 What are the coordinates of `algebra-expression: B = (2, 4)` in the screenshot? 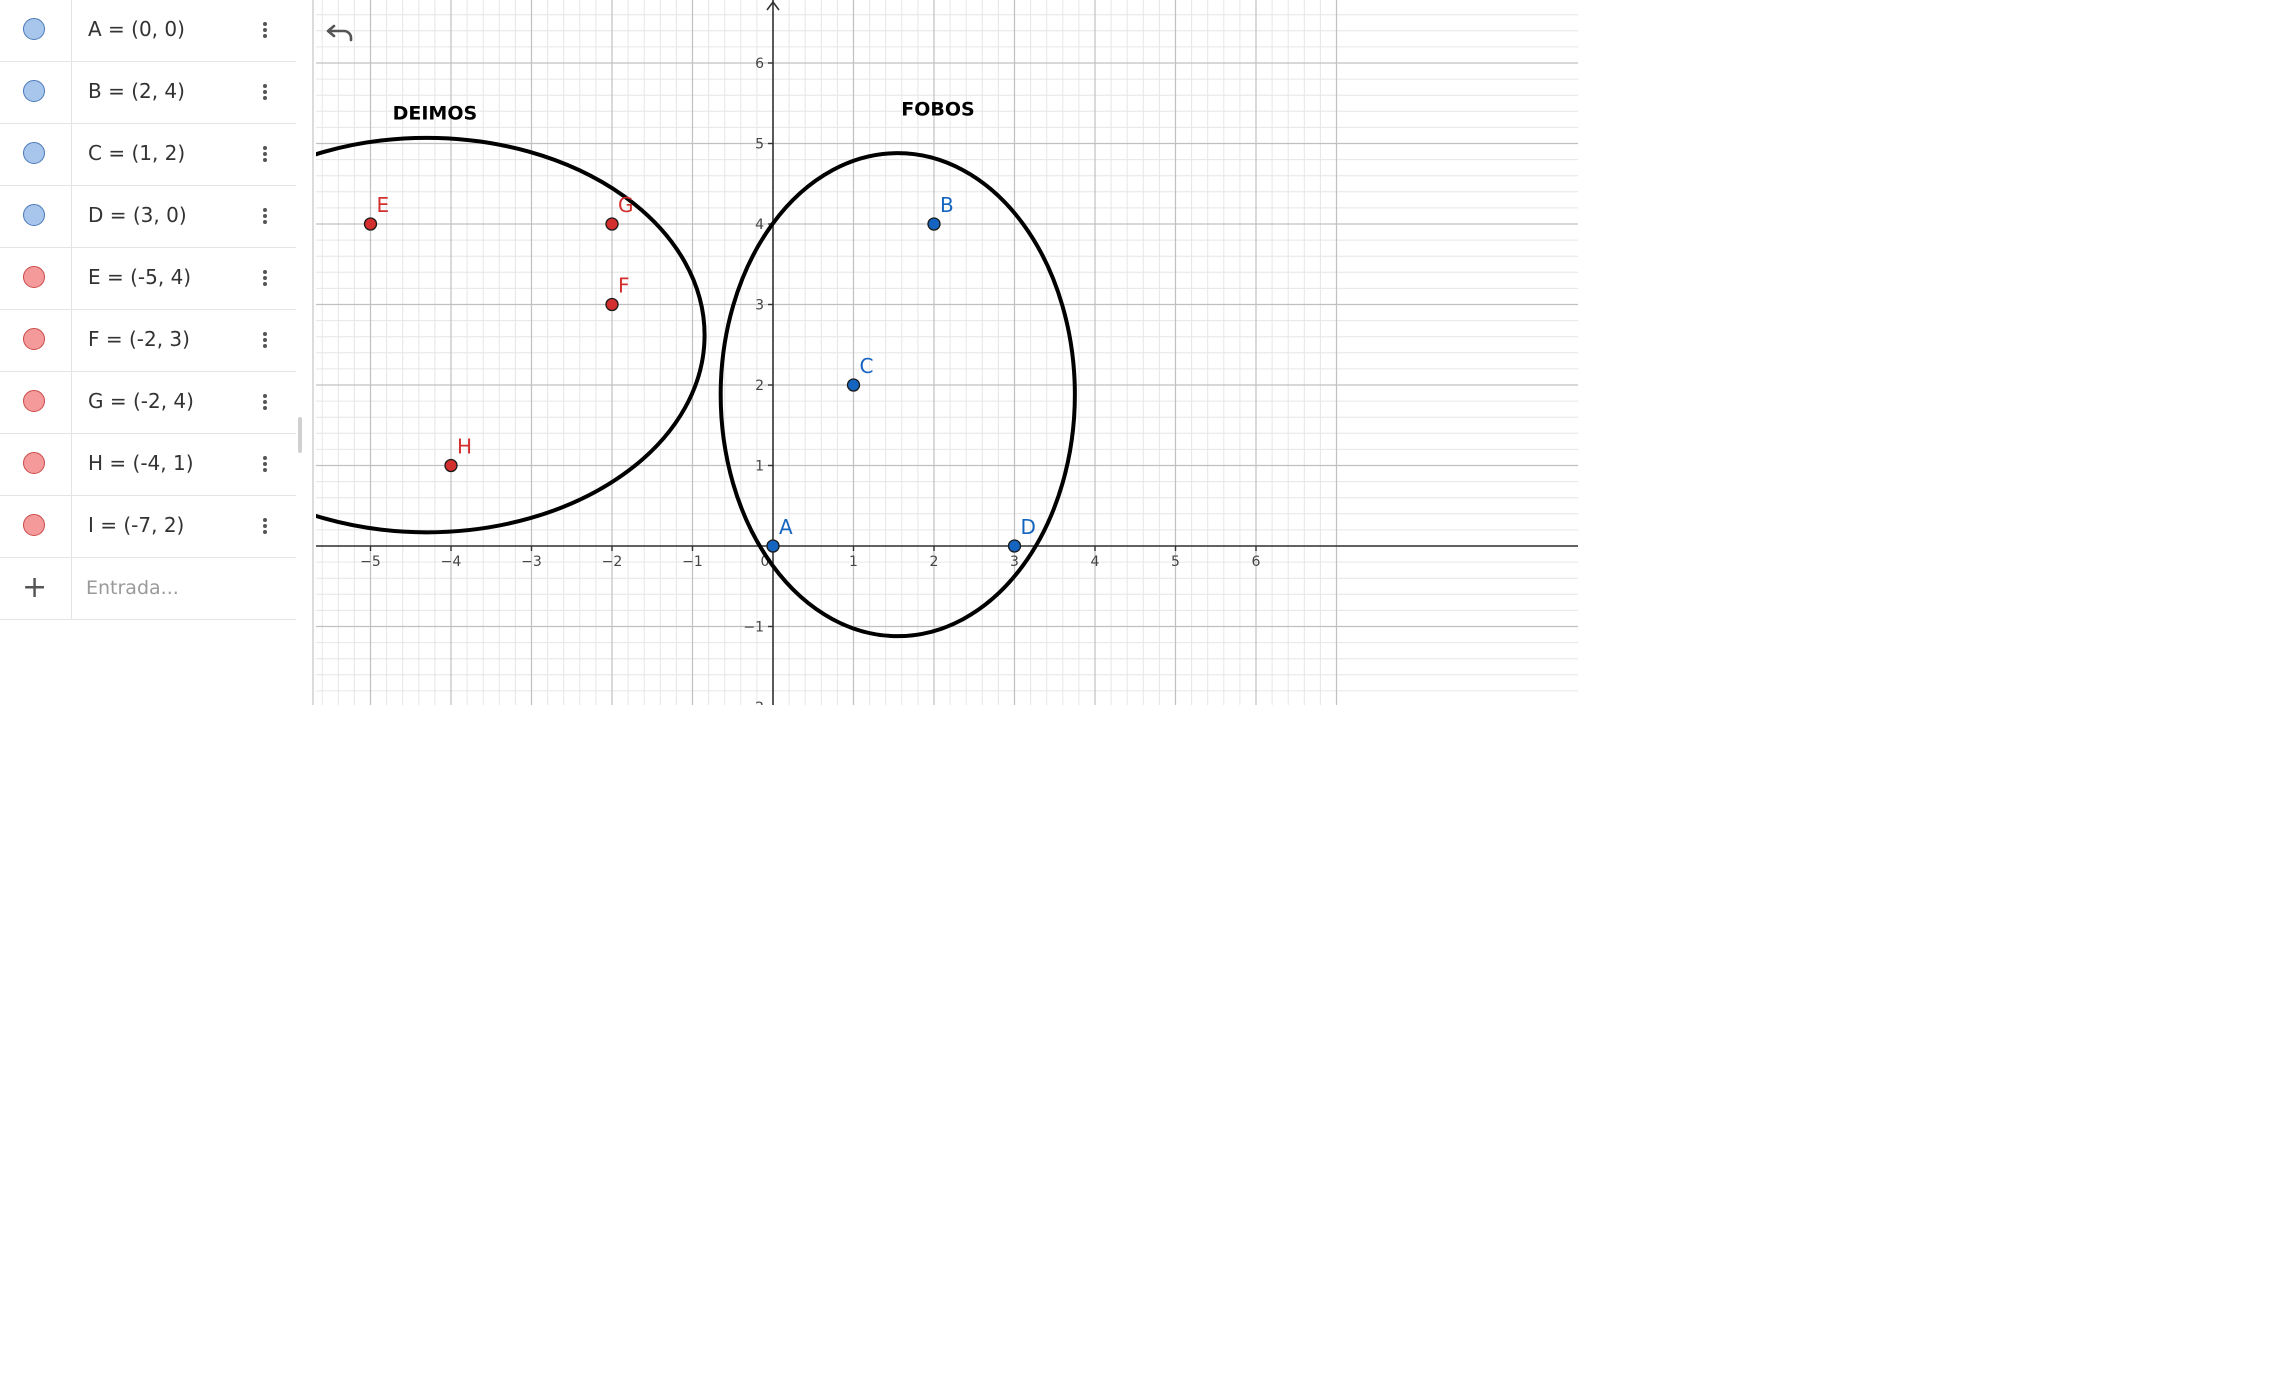 It's located at (136, 91).